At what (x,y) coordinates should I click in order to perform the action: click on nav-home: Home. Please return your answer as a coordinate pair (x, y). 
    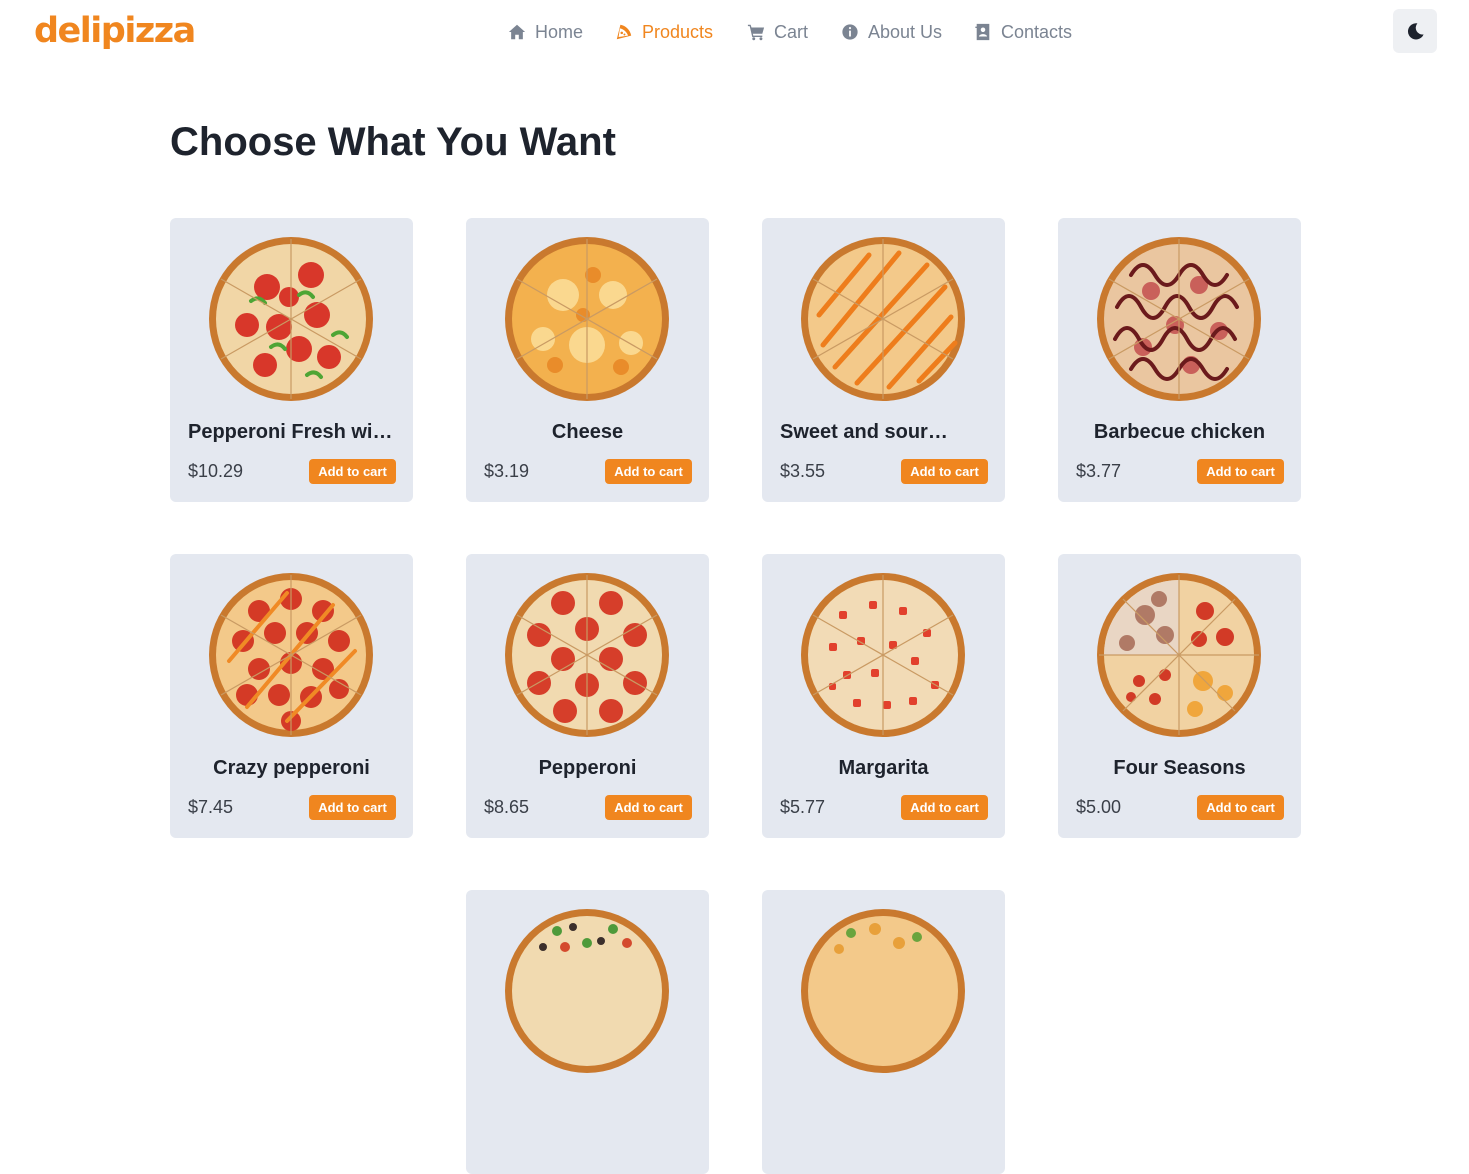
    Looking at the image, I should click on (545, 32).